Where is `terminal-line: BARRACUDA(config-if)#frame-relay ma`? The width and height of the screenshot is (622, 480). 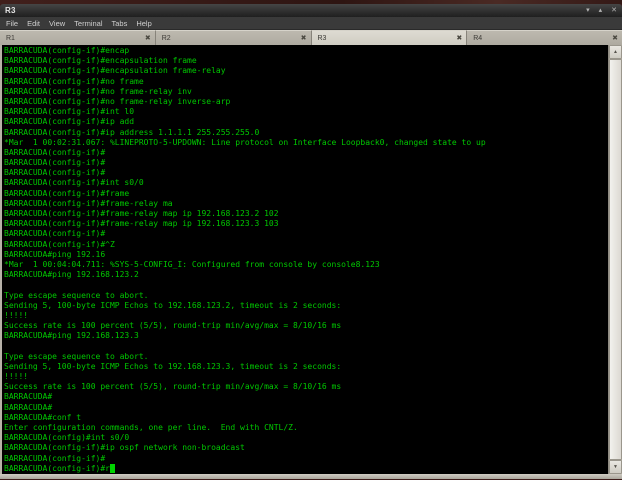 terminal-line: BARRACUDA(config-if)#frame-relay ma is located at coordinates (88, 203).